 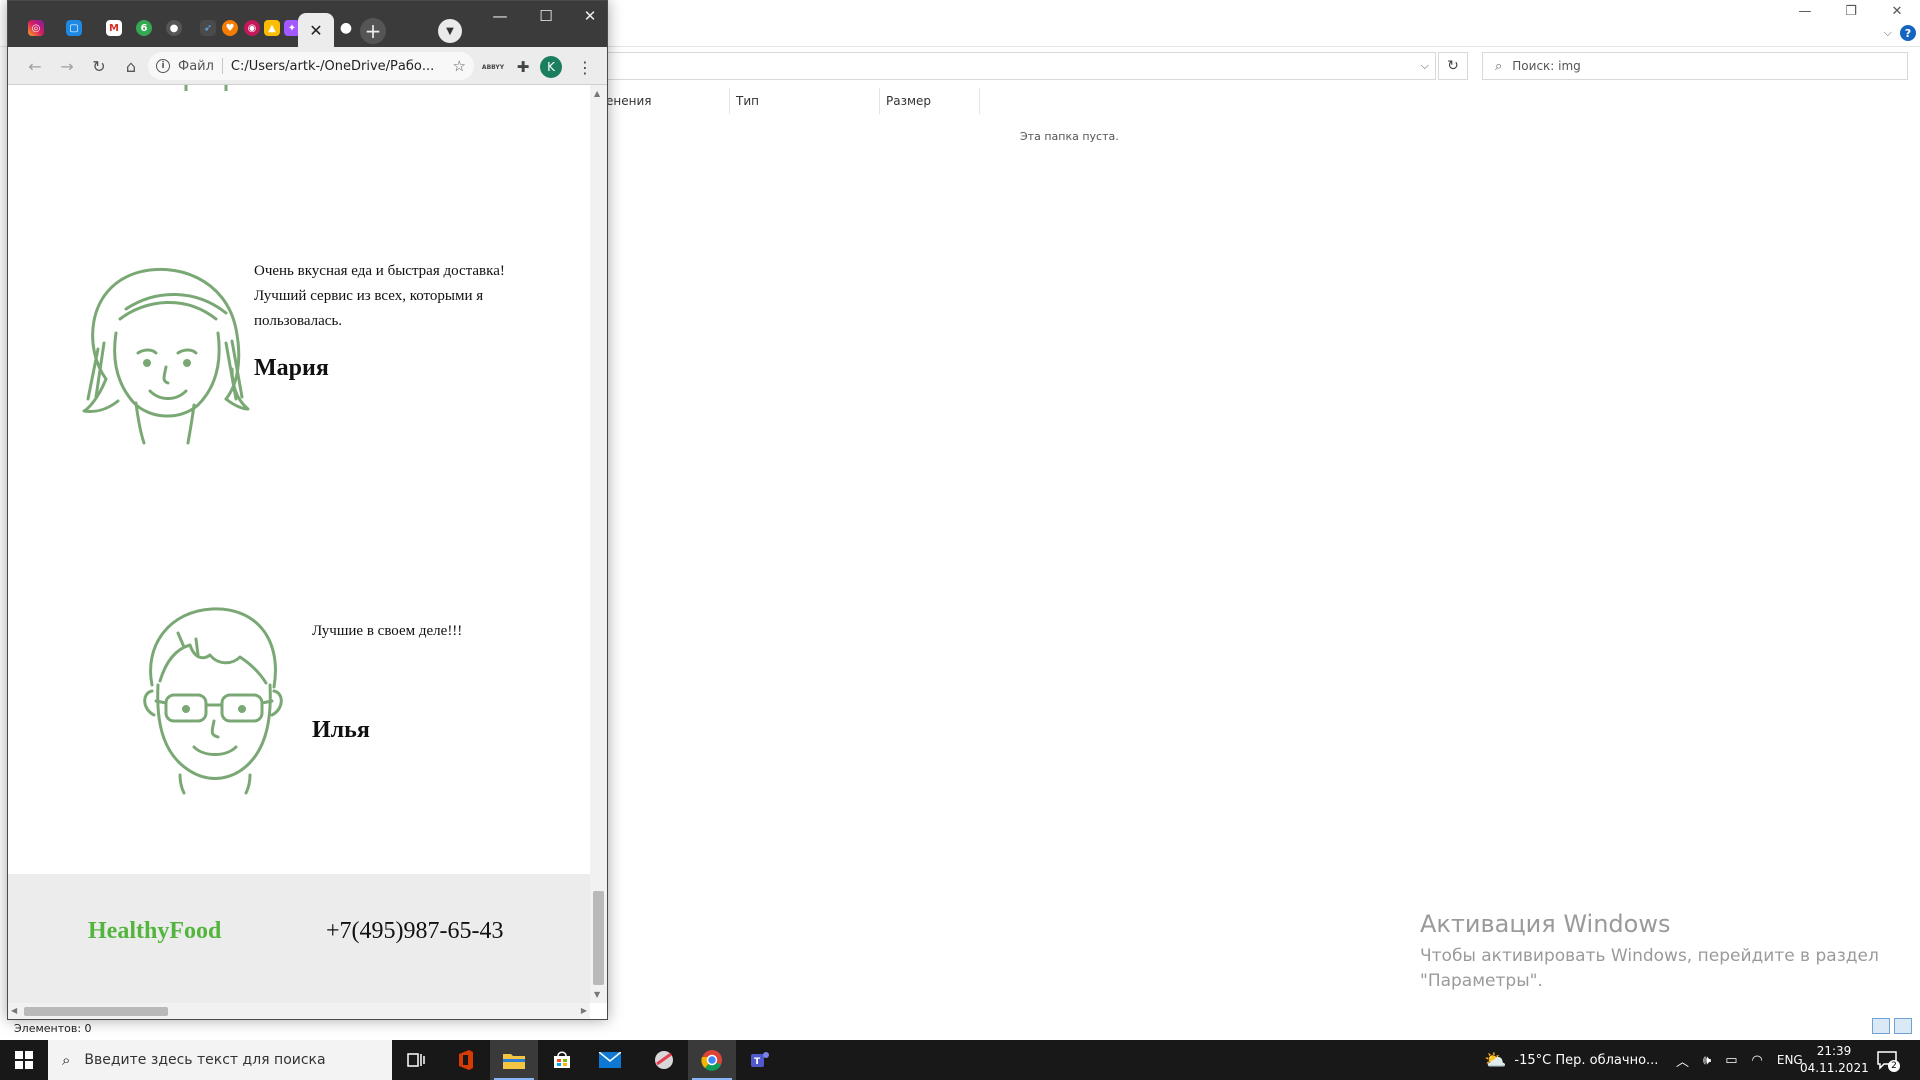 What do you see at coordinates (166, 356) in the screenshot?
I see `woman-avatar-illustration` at bounding box center [166, 356].